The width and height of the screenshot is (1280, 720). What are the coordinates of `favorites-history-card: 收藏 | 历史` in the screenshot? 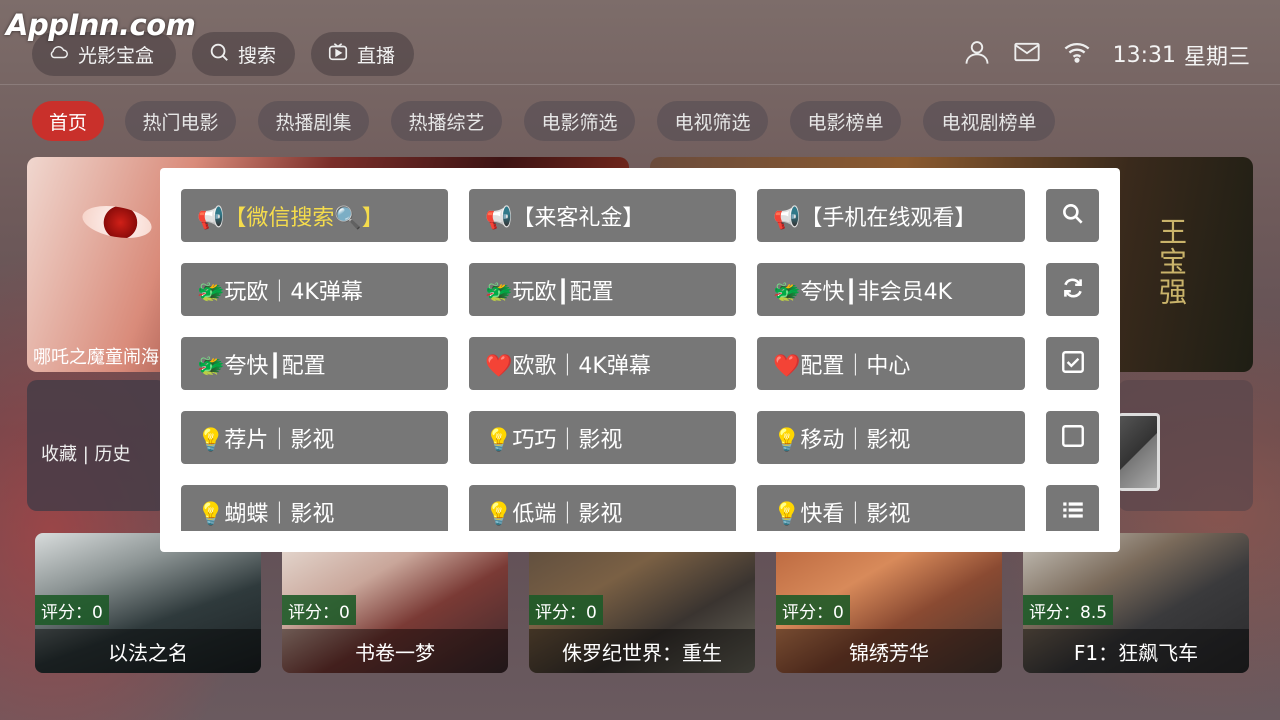 It's located at (97, 445).